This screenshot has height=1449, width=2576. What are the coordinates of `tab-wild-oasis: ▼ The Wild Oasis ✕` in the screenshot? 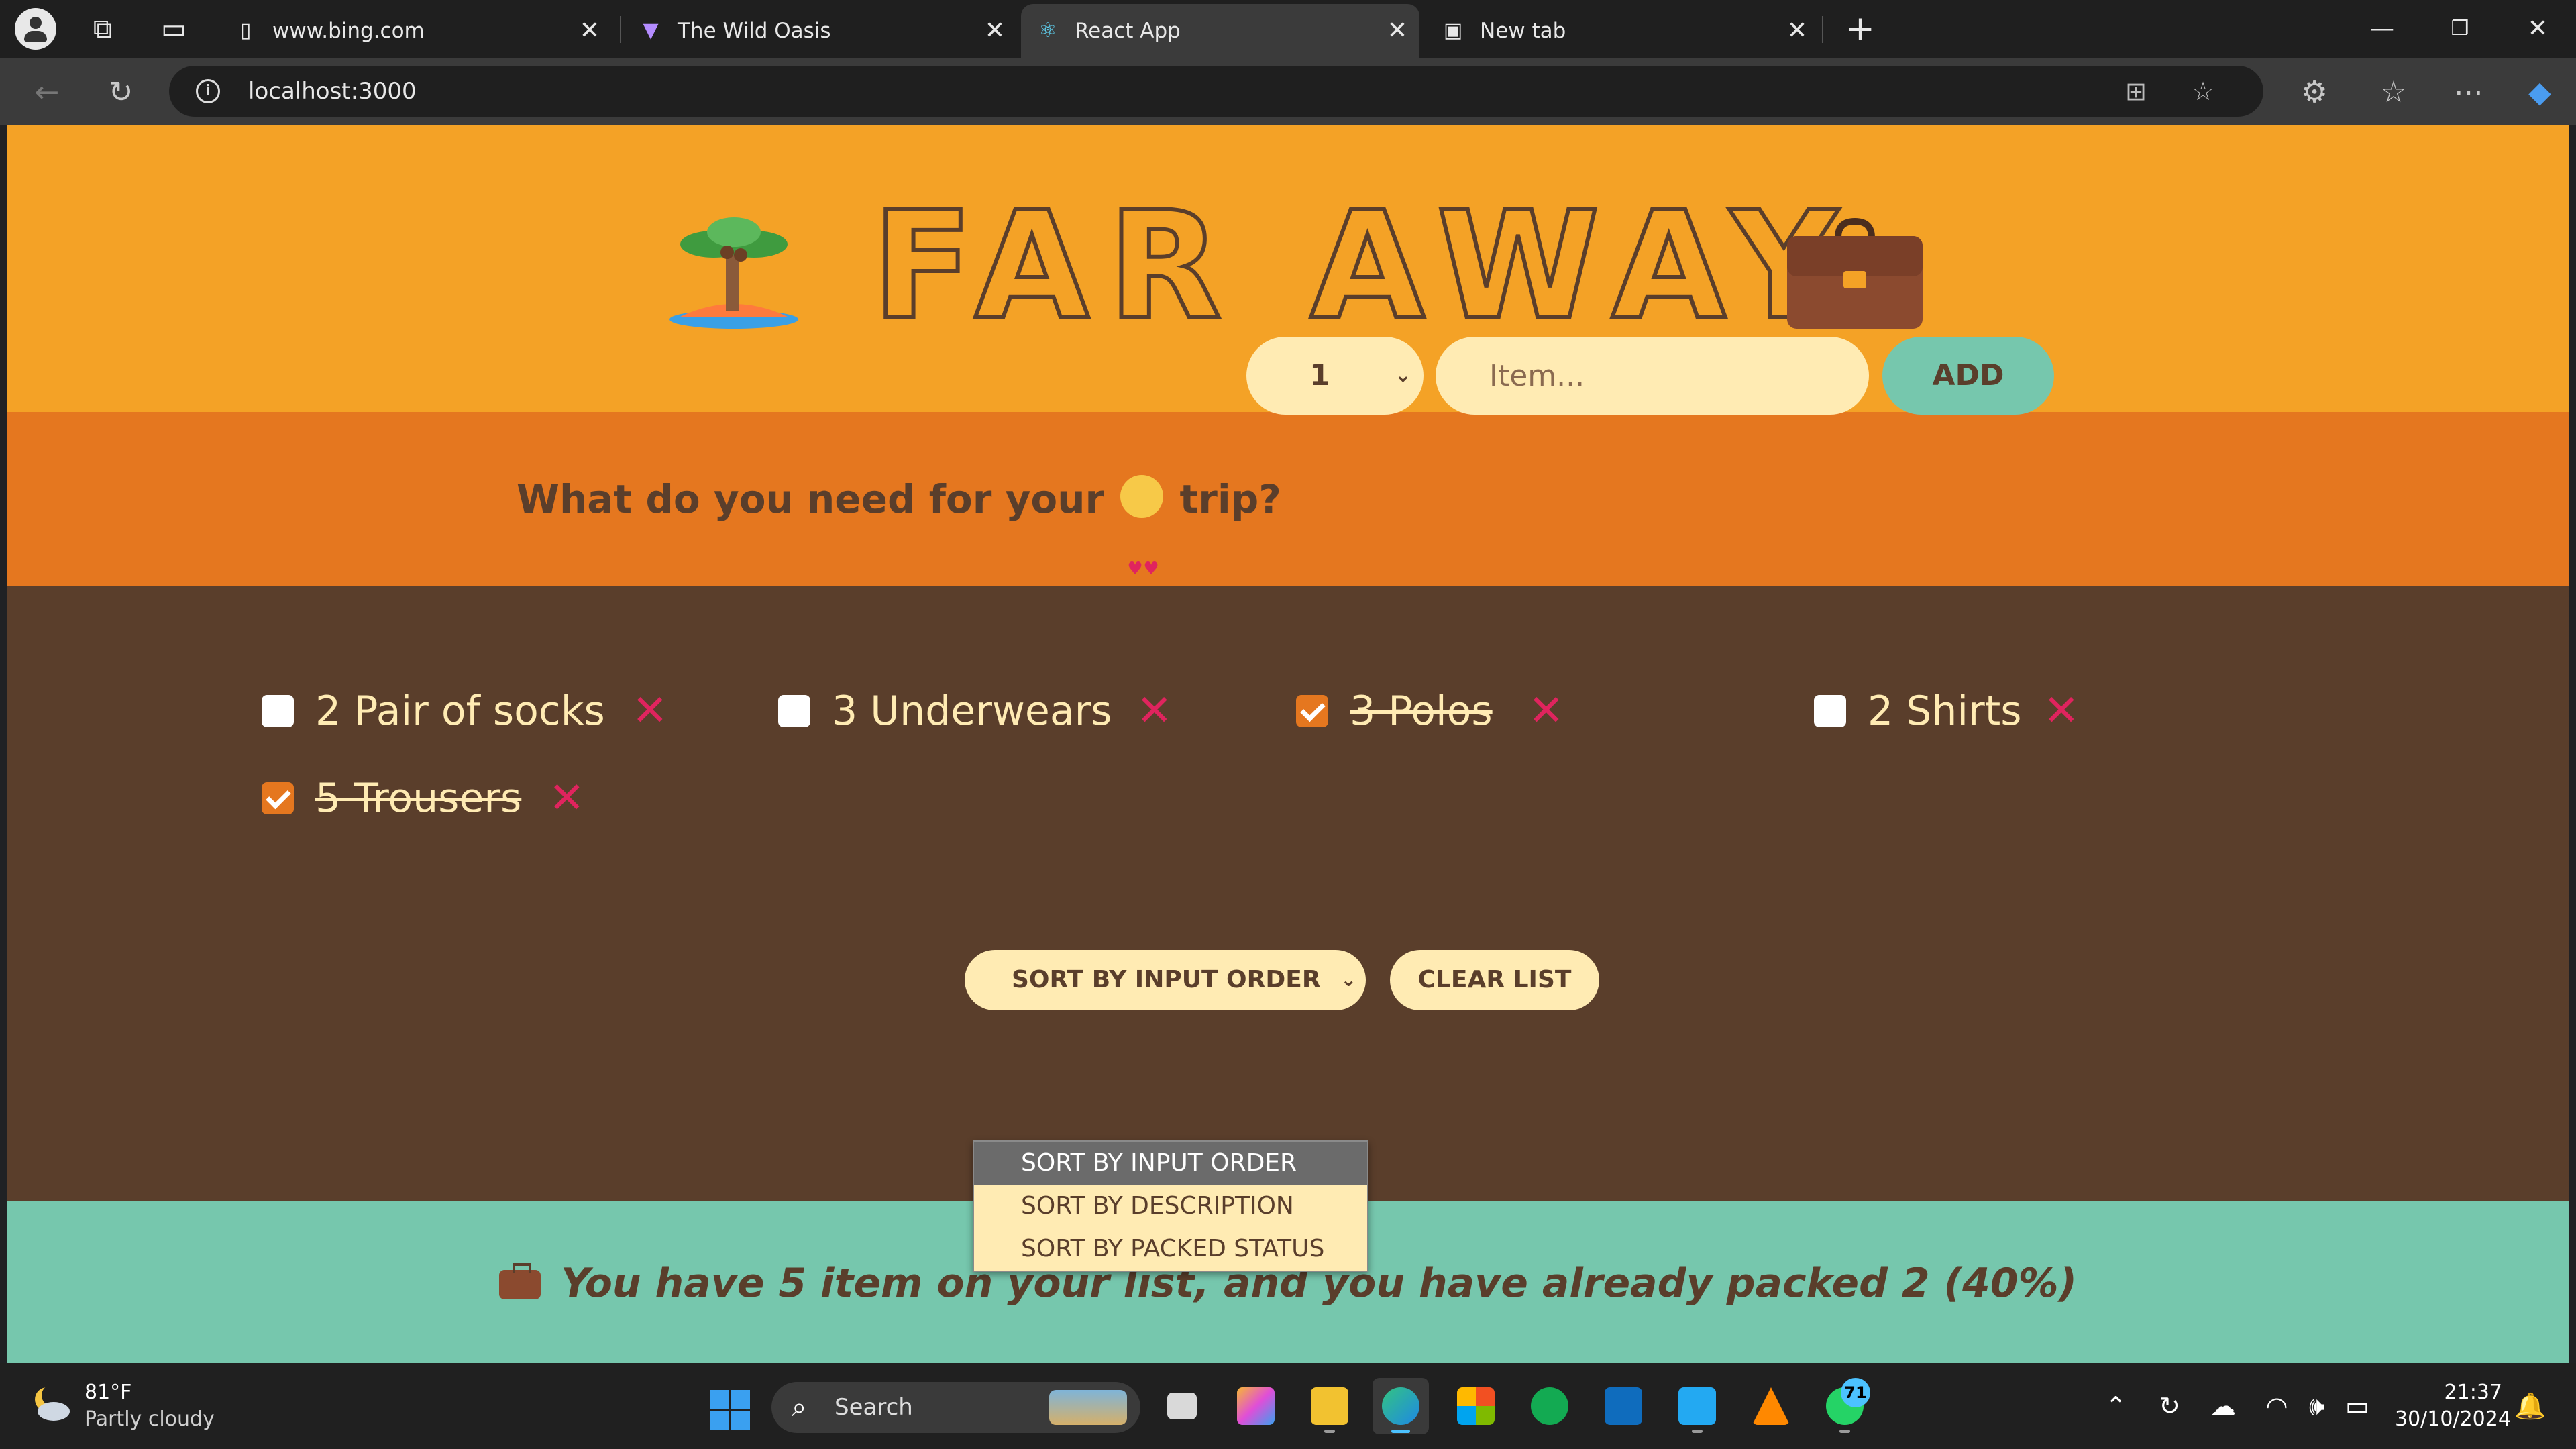 It's located at (820, 31).